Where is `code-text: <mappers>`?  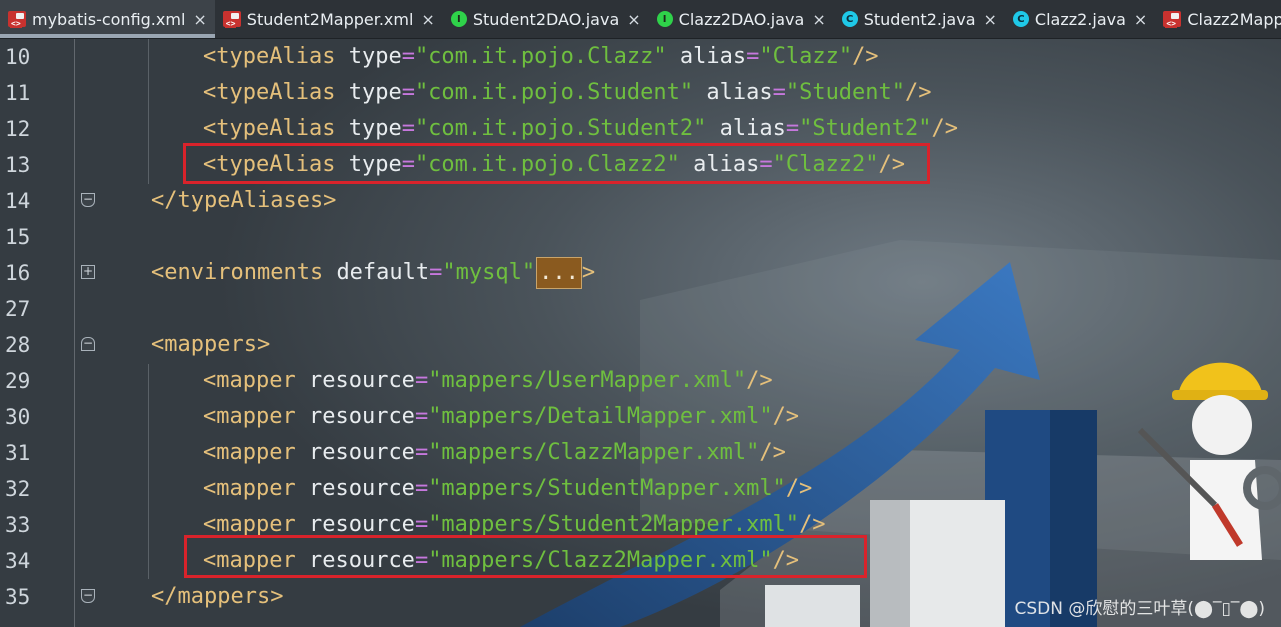 code-text: <mappers> is located at coordinates (210, 345).